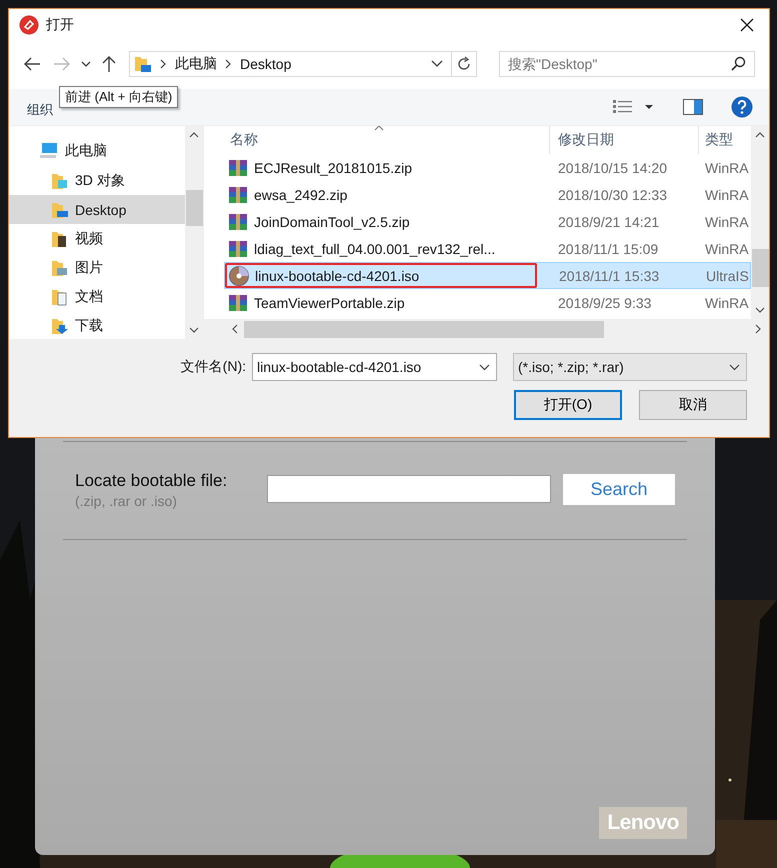 The height and width of the screenshot is (868, 777). Describe the element at coordinates (29, 25) in the screenshot. I see `app-icon` at that location.